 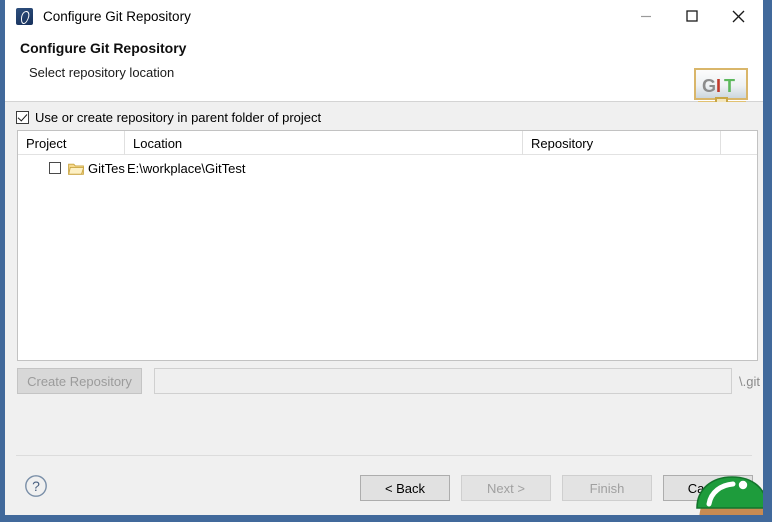 What do you see at coordinates (646, 16) in the screenshot?
I see `minimize-icon` at bounding box center [646, 16].